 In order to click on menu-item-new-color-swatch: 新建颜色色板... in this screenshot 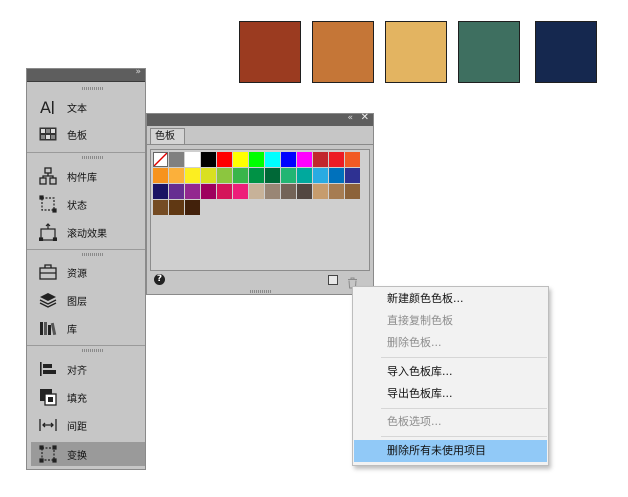, I will do `click(450, 299)`.